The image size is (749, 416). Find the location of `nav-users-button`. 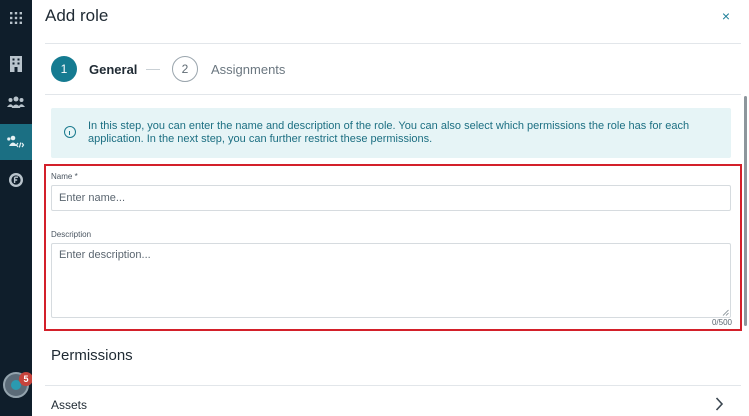

nav-users-button is located at coordinates (16, 102).